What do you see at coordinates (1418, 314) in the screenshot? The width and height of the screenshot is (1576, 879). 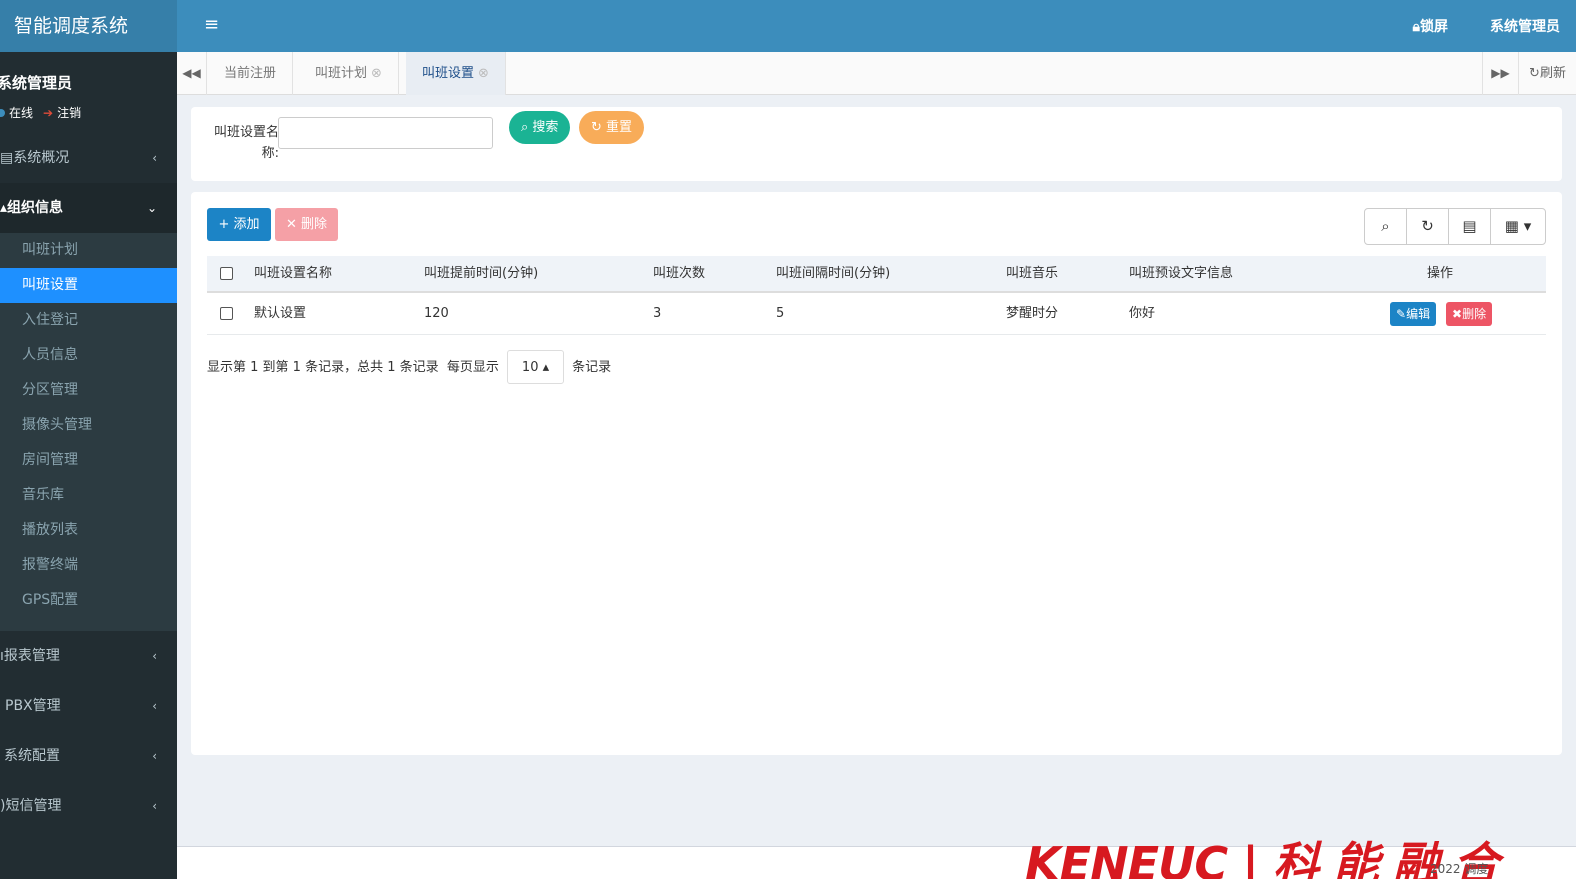 I see `edit-label: 编辑` at bounding box center [1418, 314].